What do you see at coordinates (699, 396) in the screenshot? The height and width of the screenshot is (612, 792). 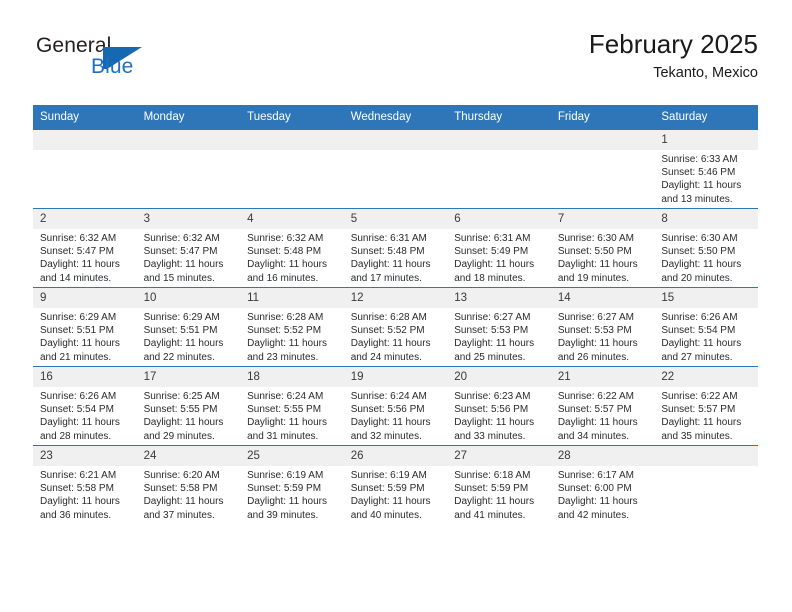 I see `day-info-sunrise: Sunrise: 6:22 AM` at bounding box center [699, 396].